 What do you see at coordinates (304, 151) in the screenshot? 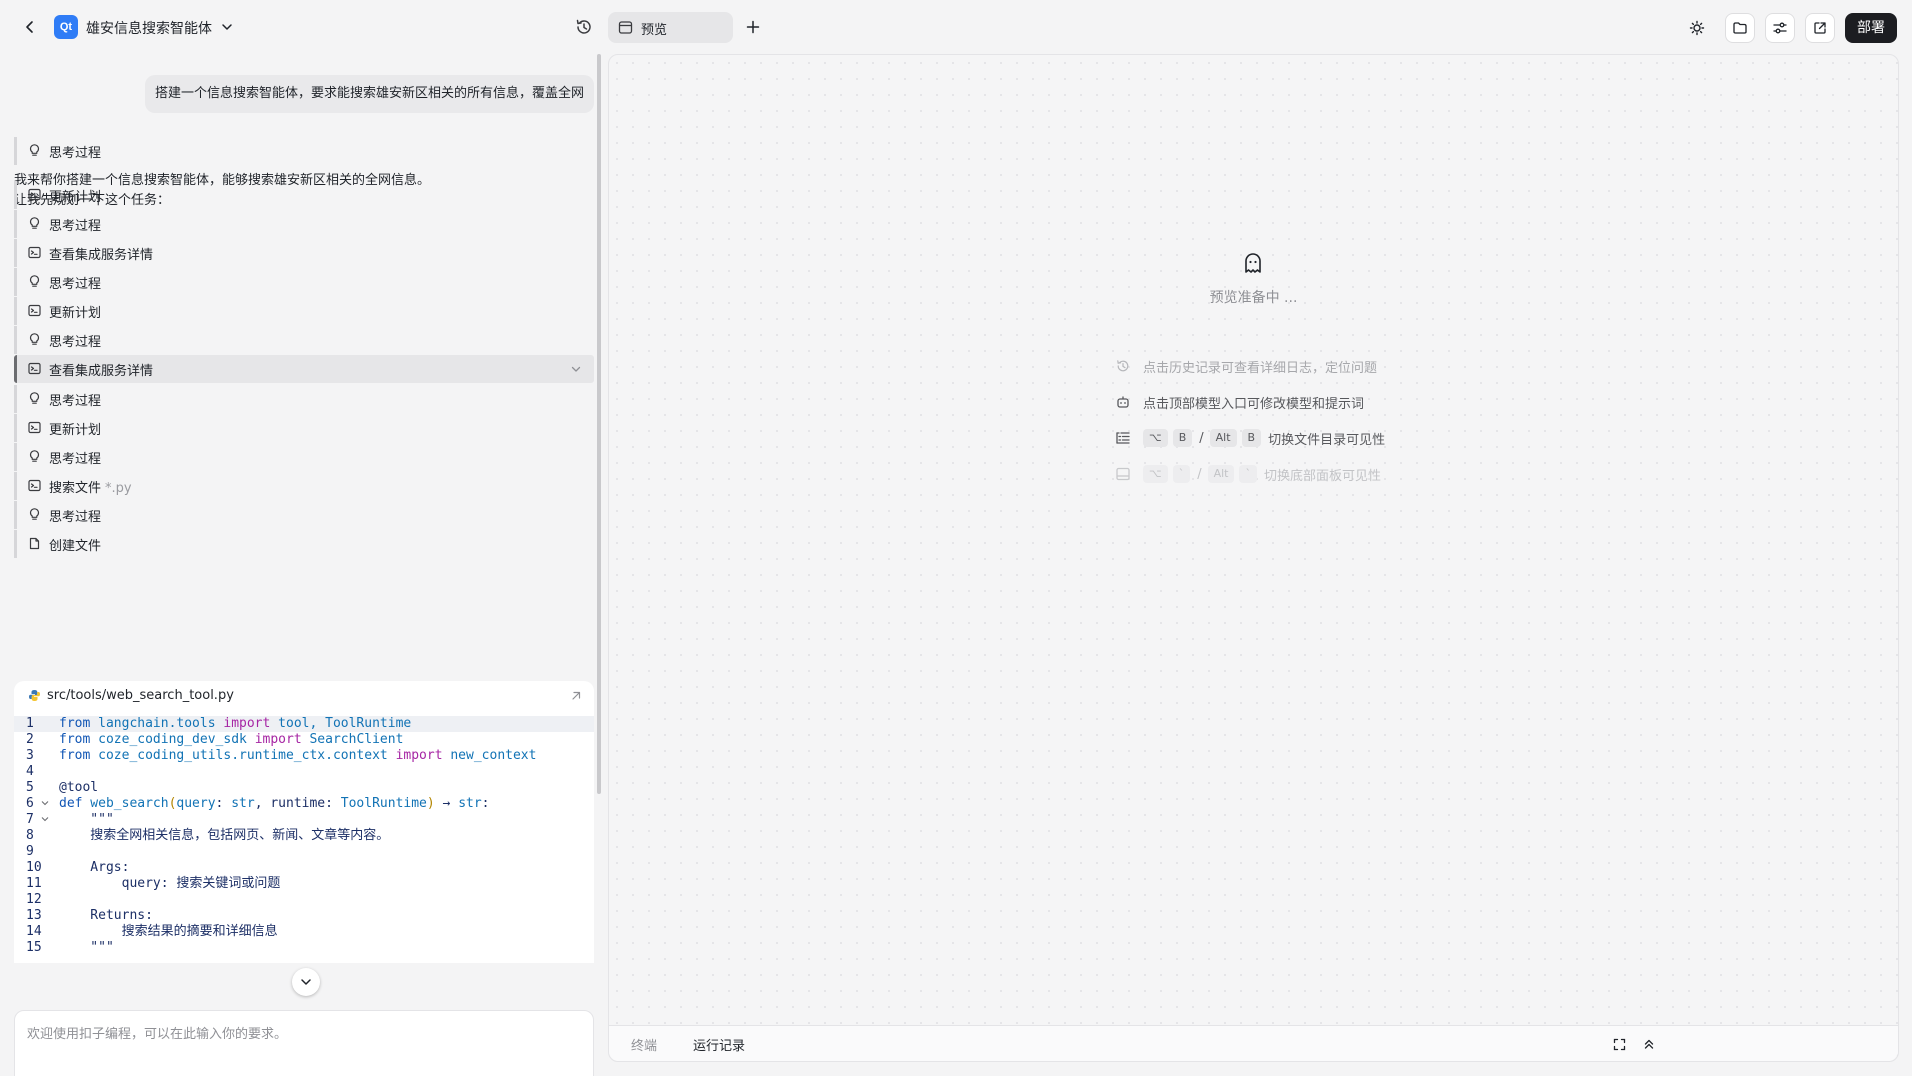
I see `step-thinking: 思考过程` at bounding box center [304, 151].